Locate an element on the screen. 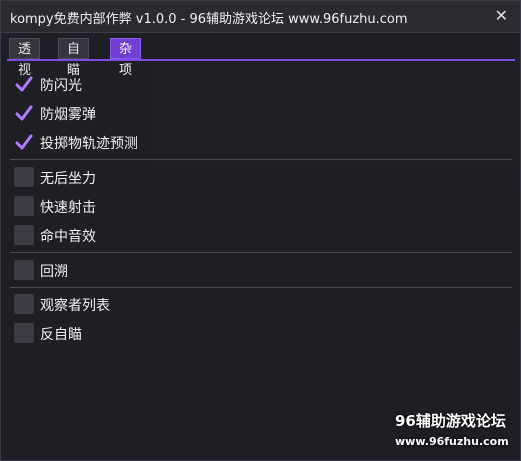 The image size is (521, 461). option-label: 防烟雾弹 is located at coordinates (68, 115).